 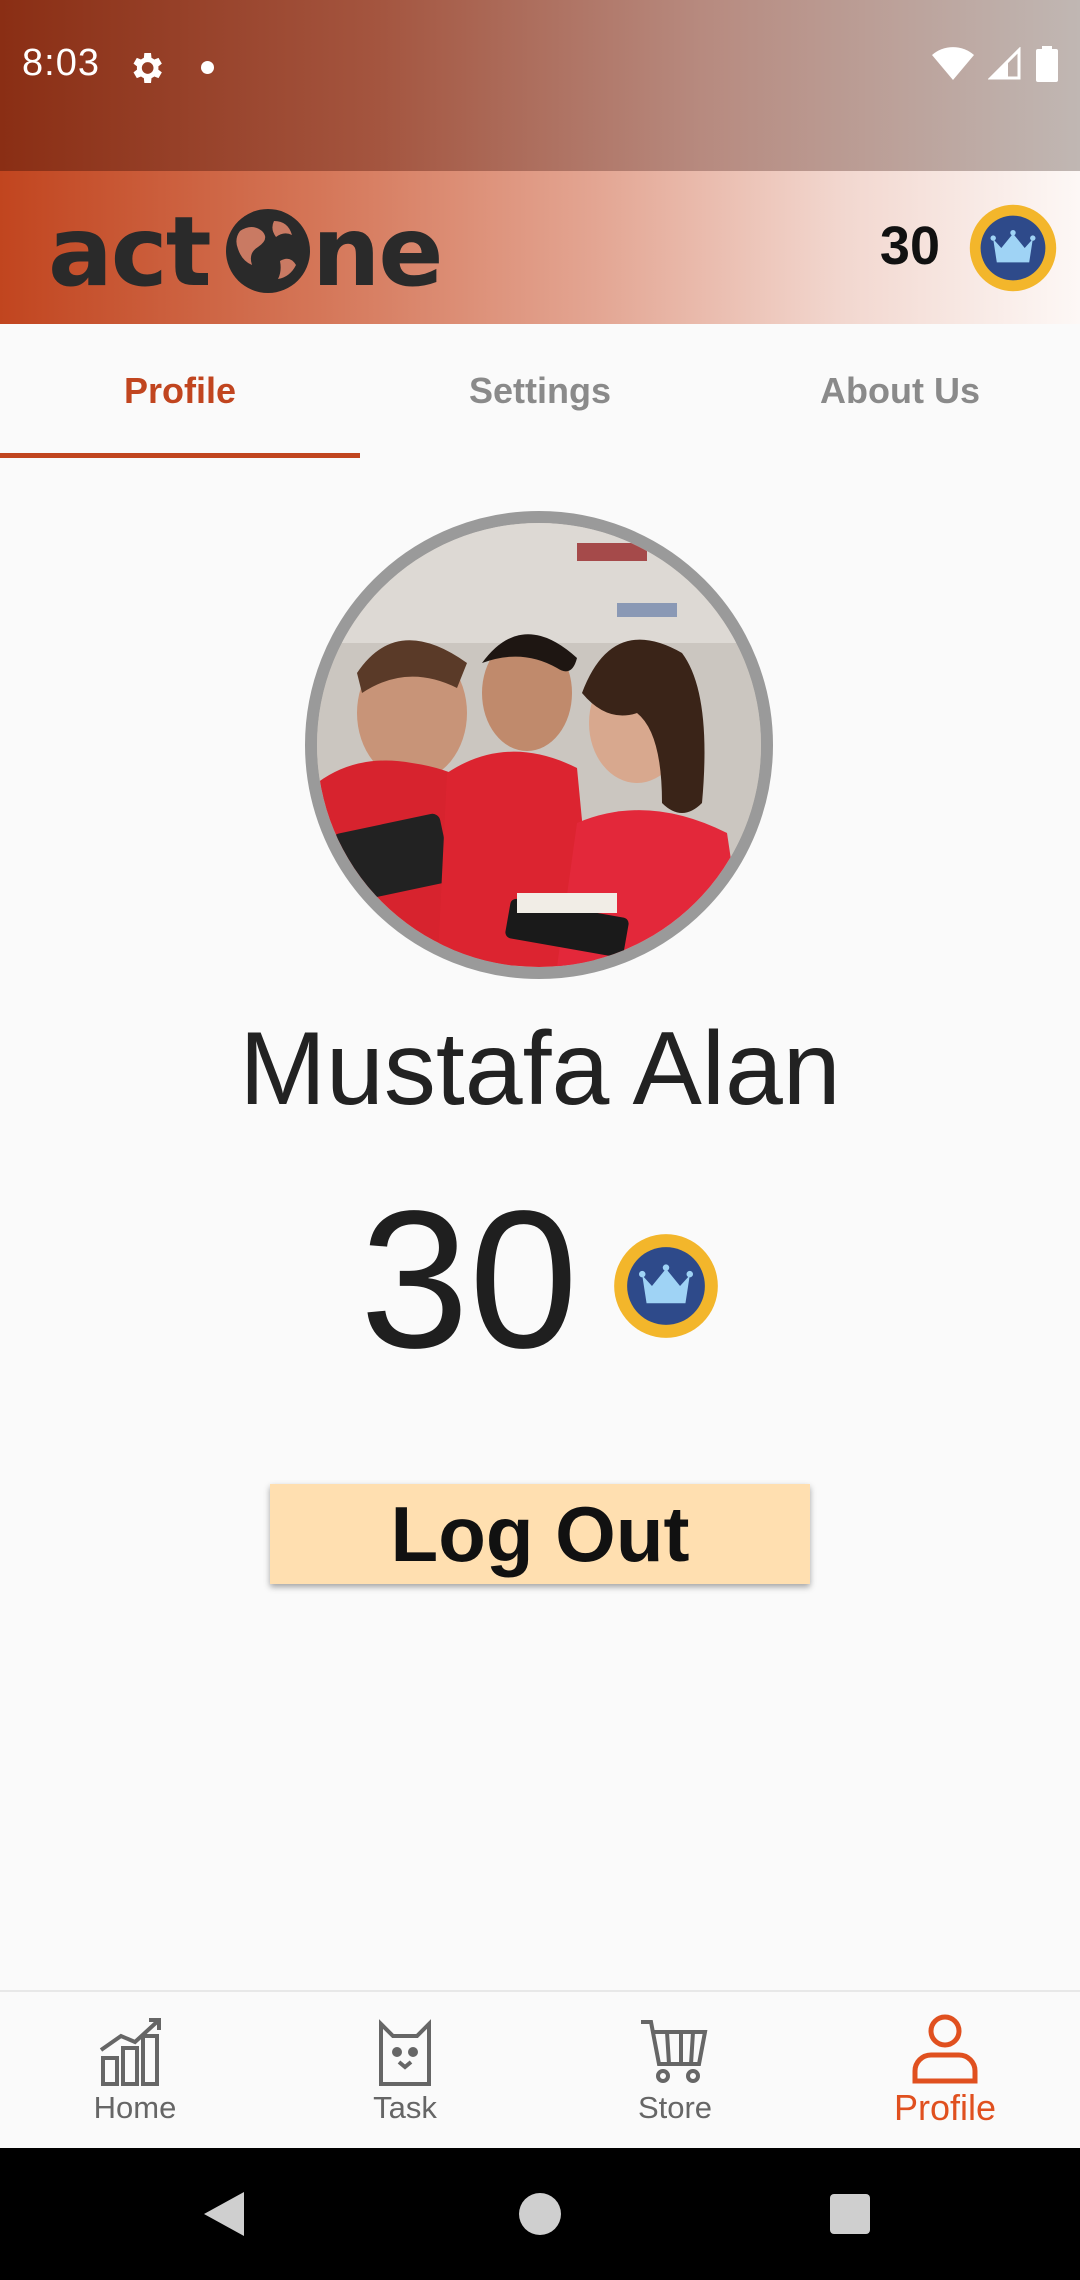 I want to click on svg-text: ne, so click(x=376, y=251).